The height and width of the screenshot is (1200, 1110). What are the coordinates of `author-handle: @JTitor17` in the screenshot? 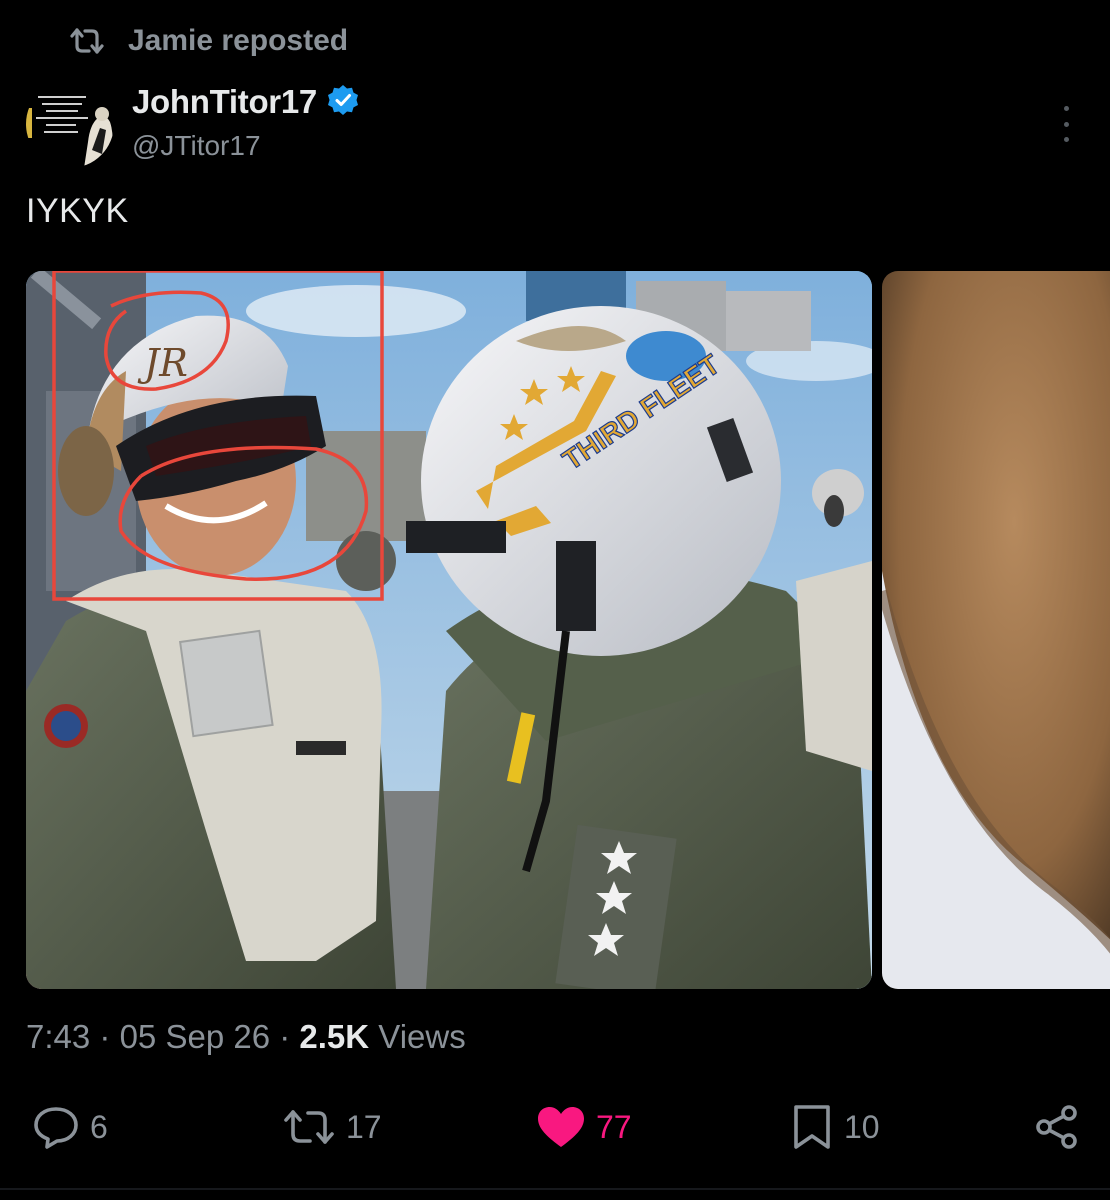 It's located at (245, 146).